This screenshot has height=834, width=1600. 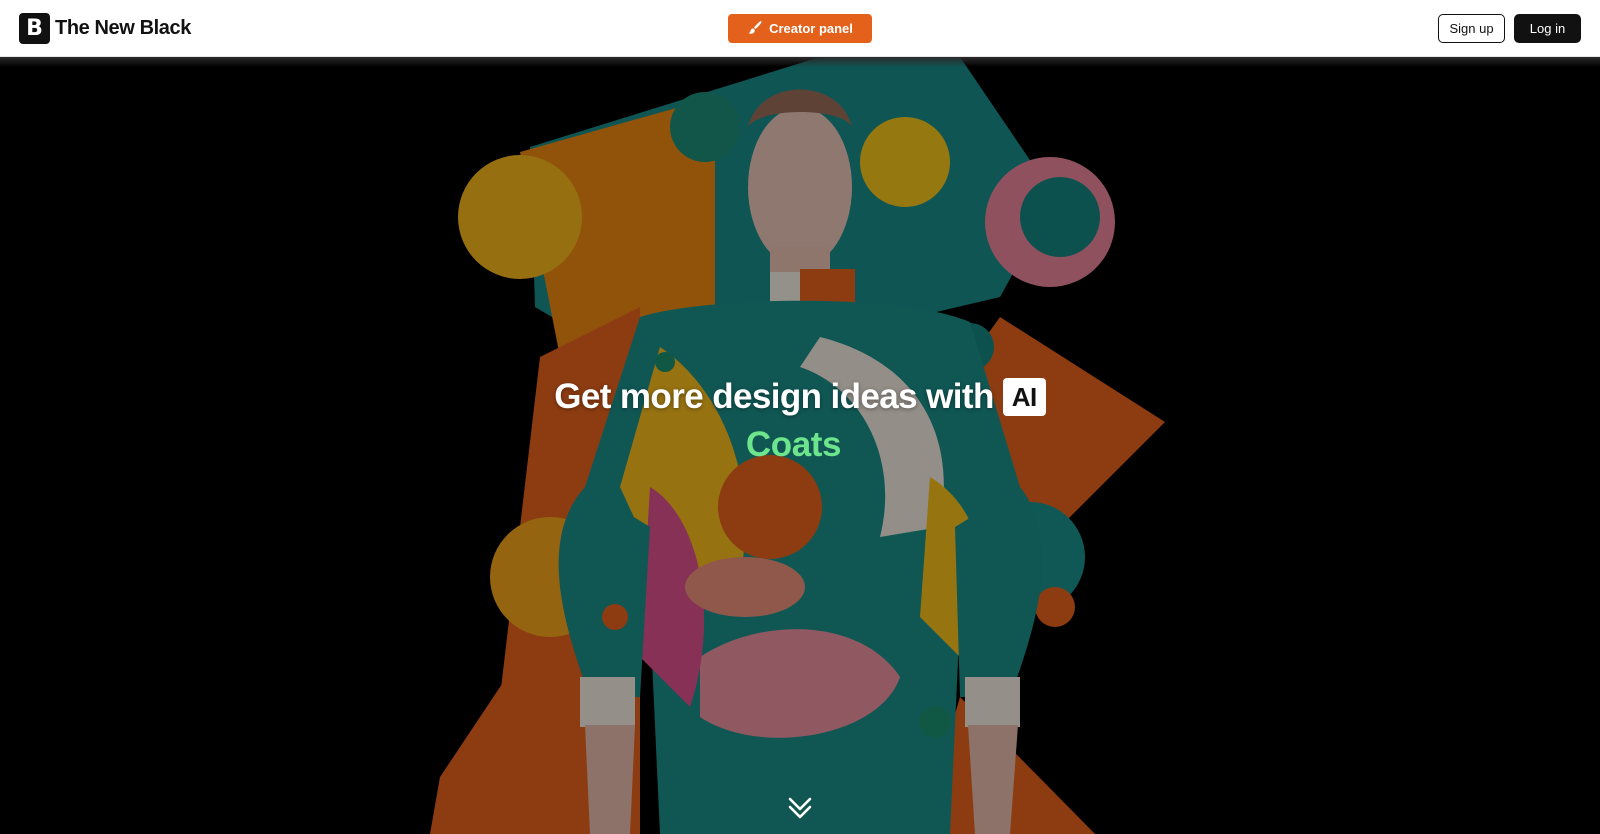 I want to click on headline-text: Get more design ideas with, so click(x=774, y=396).